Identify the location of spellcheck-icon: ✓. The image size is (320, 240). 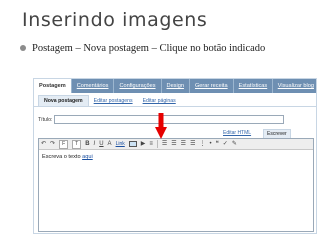
(225, 144).